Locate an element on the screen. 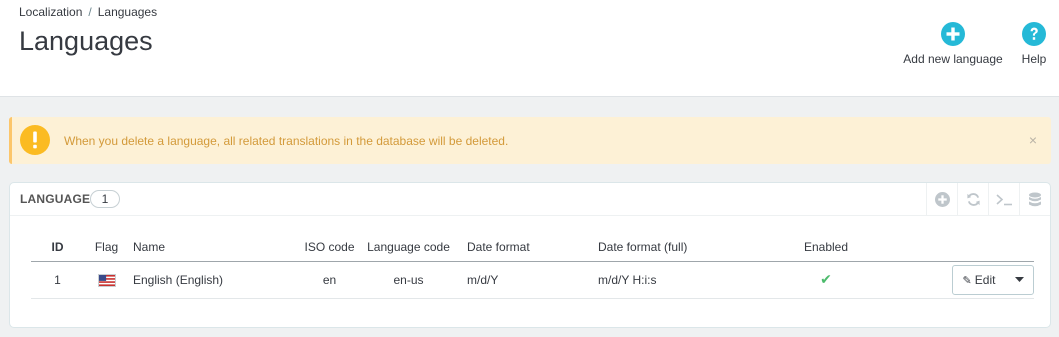 Image resolution: width=1059 pixels, height=337 pixels. caret-down-icon is located at coordinates (1019, 279).